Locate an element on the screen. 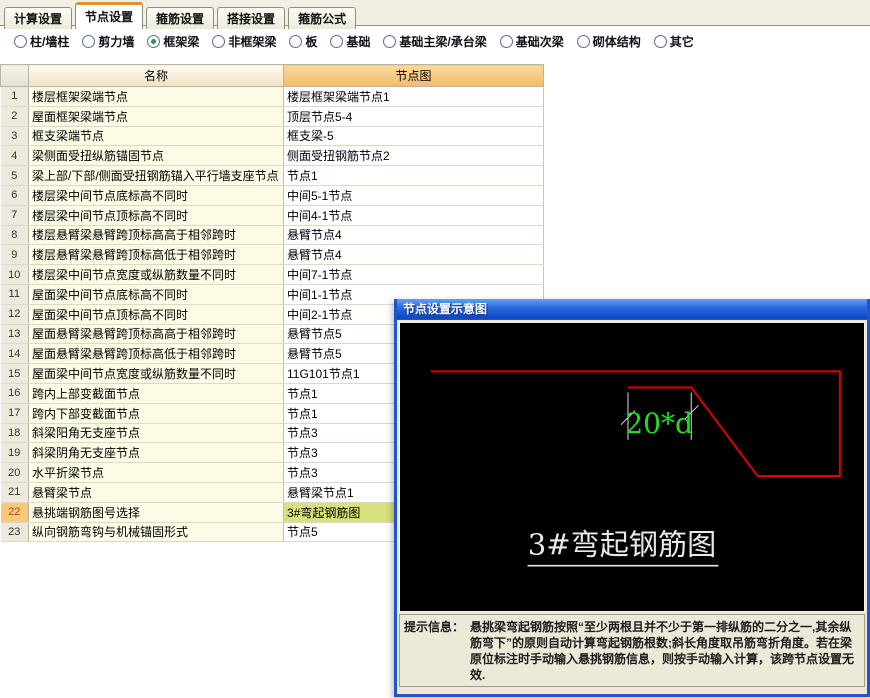  row-number: 22 is located at coordinates (14, 512).